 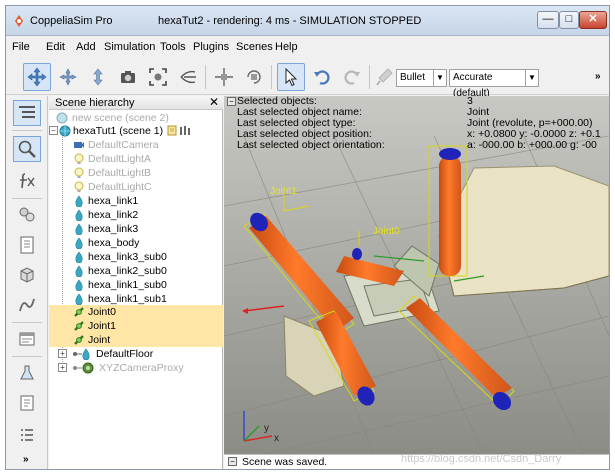 I want to click on camera-pan-icon, so click(x=37, y=77).